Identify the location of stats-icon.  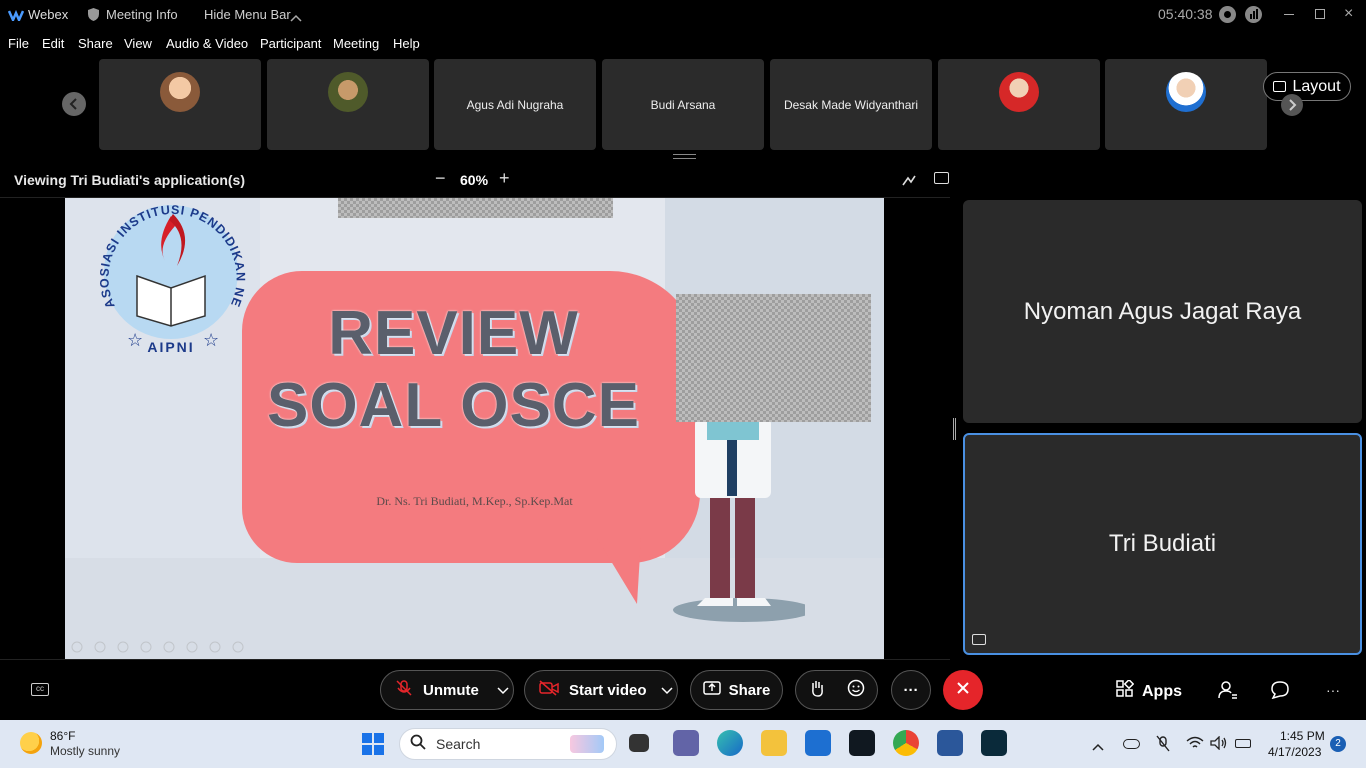
(1253, 14).